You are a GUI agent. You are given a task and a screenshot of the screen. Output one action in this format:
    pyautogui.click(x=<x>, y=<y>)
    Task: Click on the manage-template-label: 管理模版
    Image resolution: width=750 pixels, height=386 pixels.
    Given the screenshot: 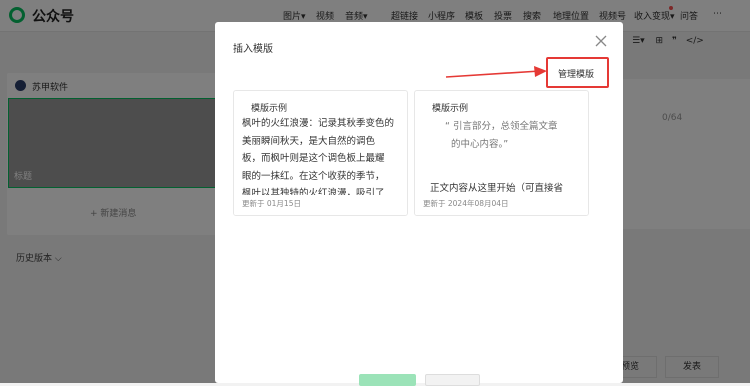 What is the action you would take?
    pyautogui.click(x=576, y=75)
    